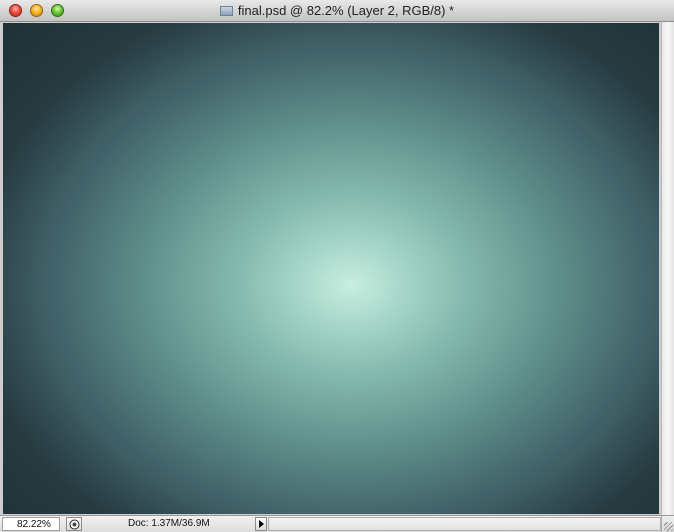 Image resolution: width=674 pixels, height=532 pixels. What do you see at coordinates (226, 11) in the screenshot?
I see `document-icon` at bounding box center [226, 11].